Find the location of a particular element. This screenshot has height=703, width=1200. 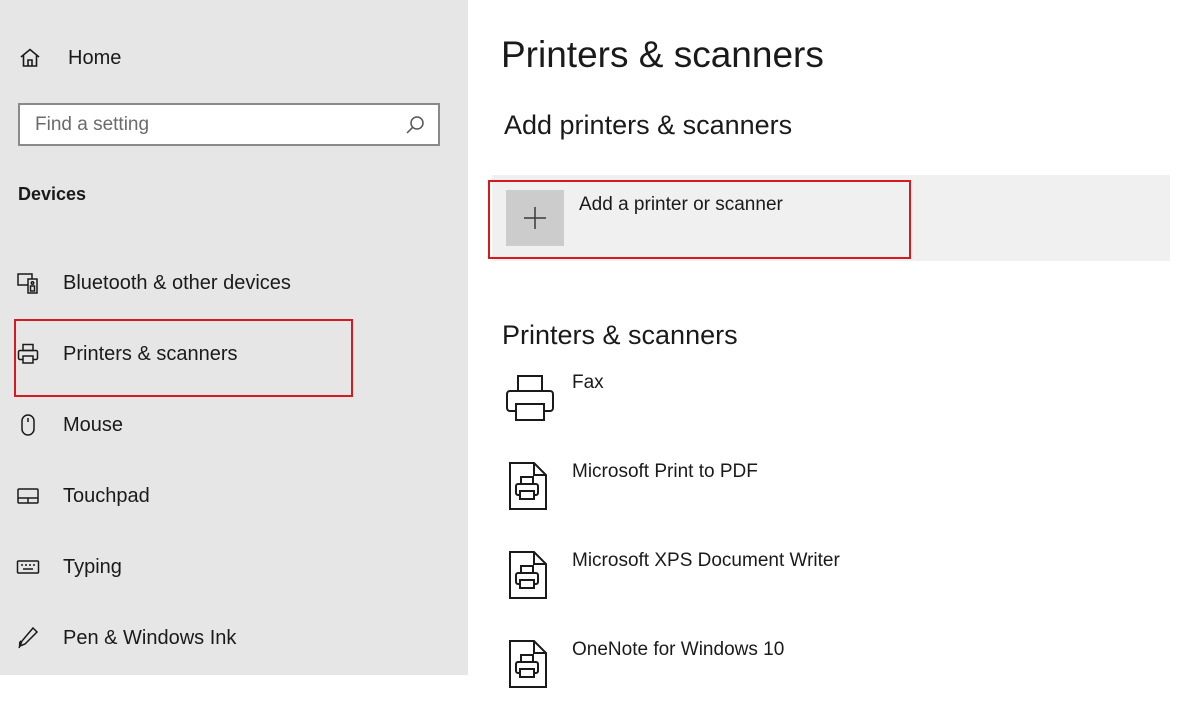

sidebar-item-printers-scanners: Printers & scanners is located at coordinates (224, 354).